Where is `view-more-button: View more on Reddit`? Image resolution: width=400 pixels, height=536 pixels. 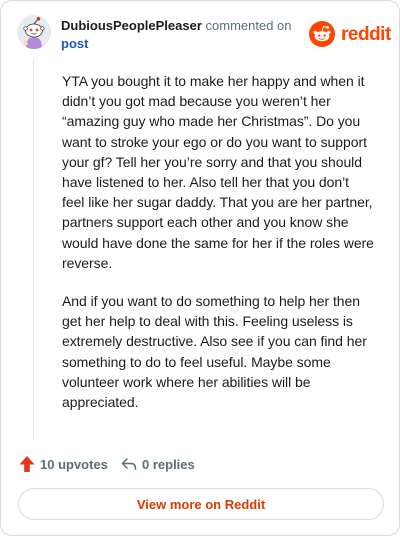 view-more-button: View more on Reddit is located at coordinates (201, 504).